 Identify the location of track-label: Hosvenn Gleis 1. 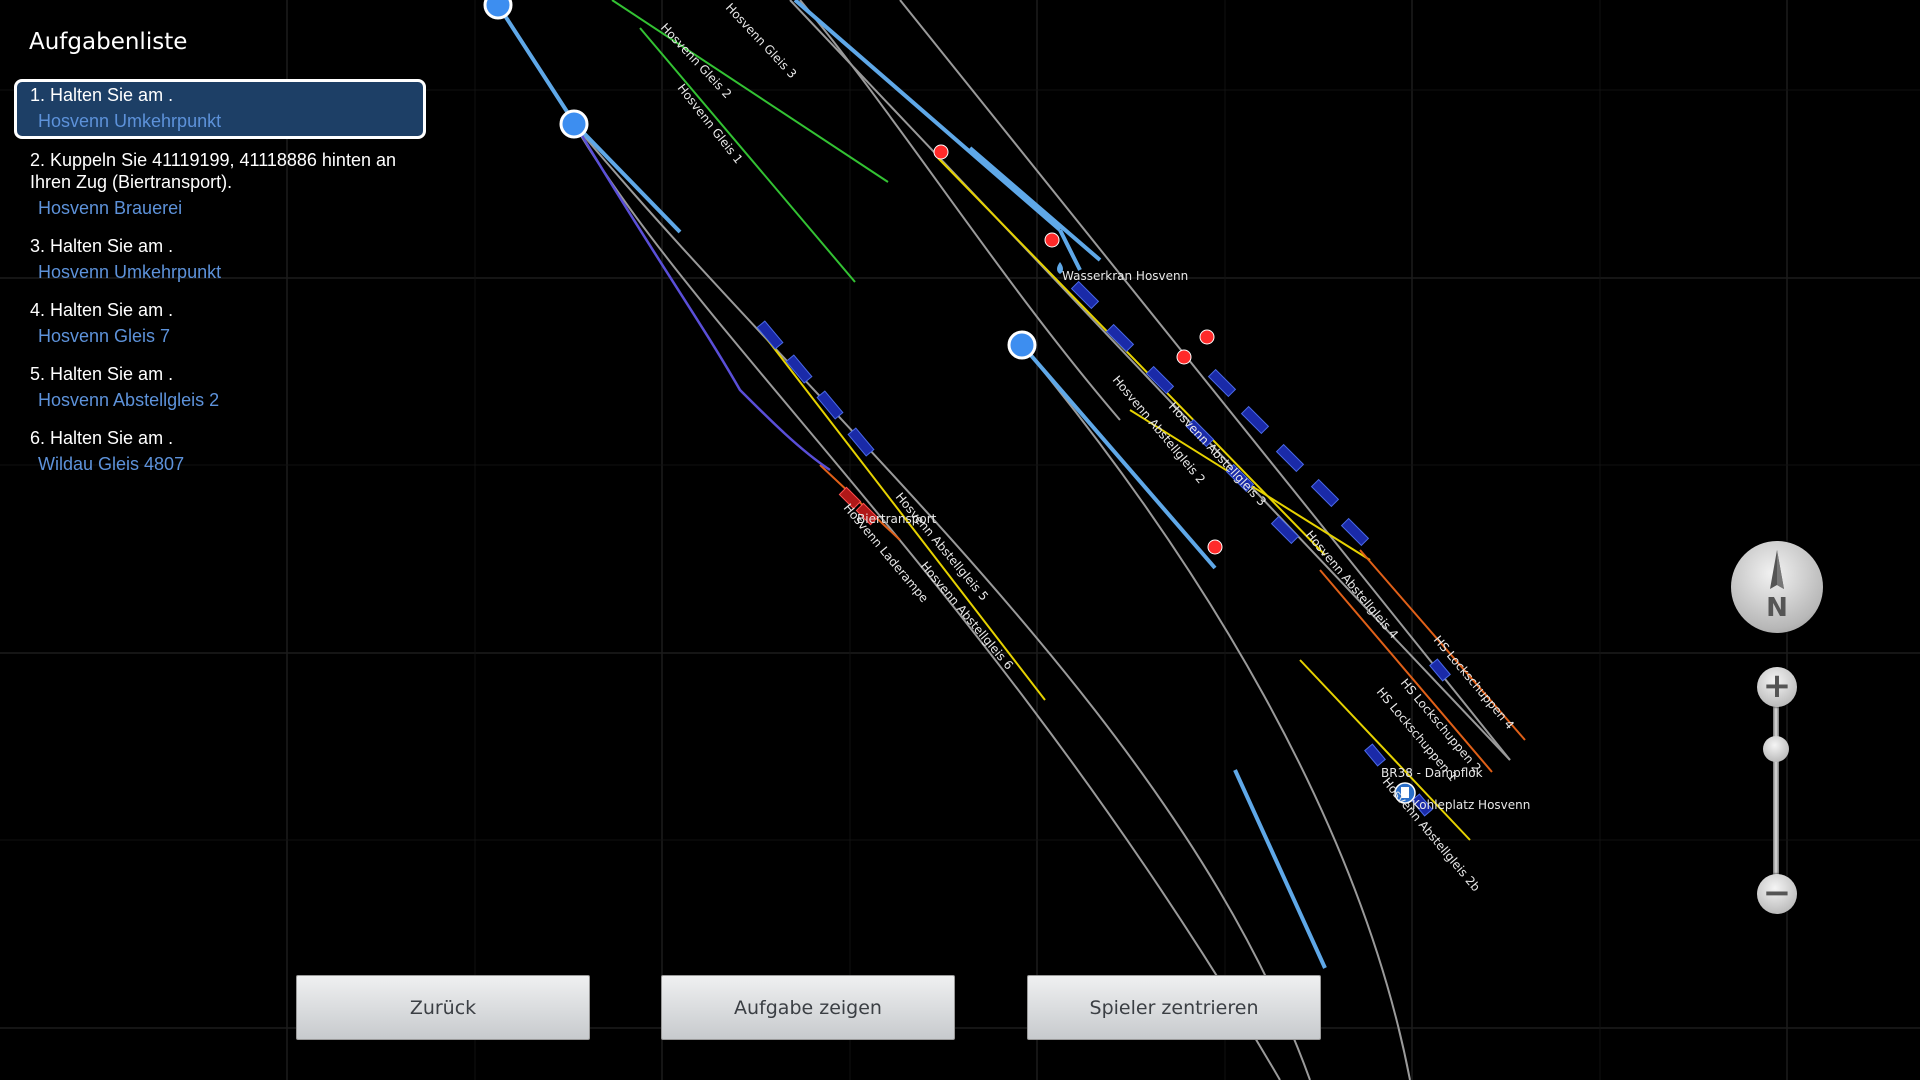
(710, 123).